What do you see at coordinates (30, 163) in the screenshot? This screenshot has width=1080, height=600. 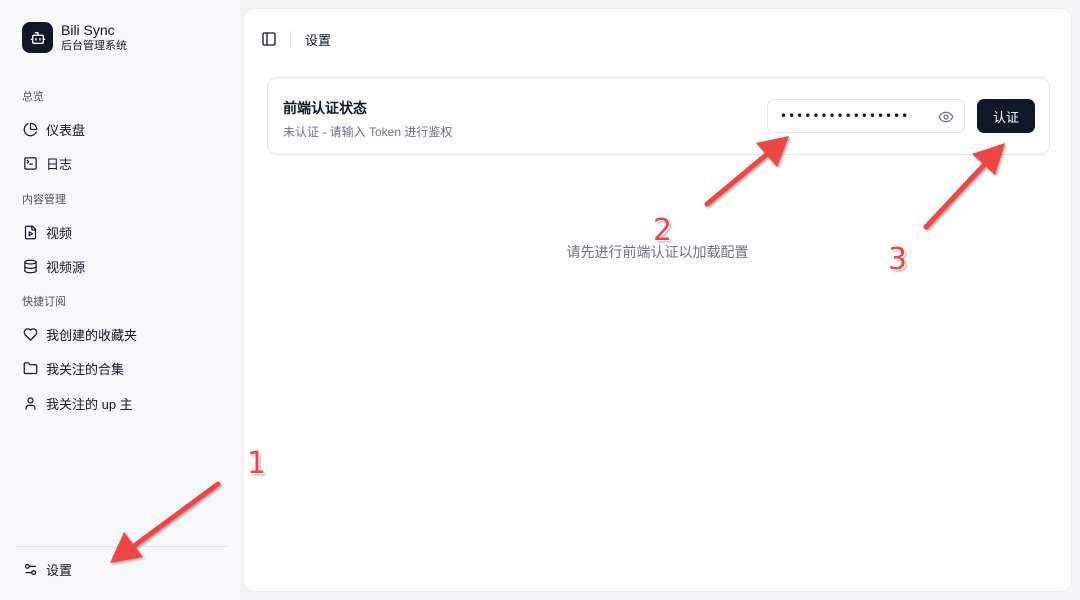 I see `terminal-icon` at bounding box center [30, 163].